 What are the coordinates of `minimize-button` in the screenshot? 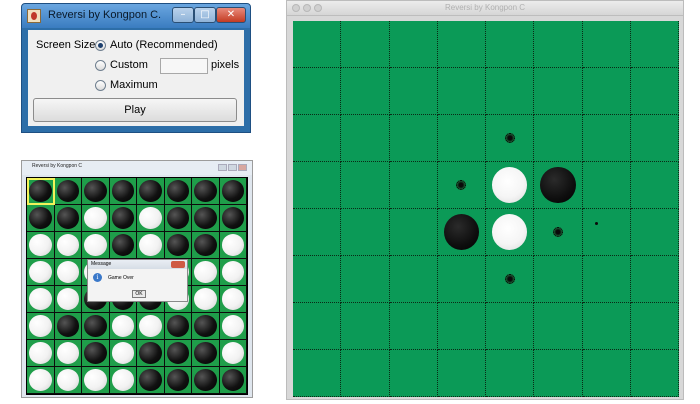 It's located at (222, 167).